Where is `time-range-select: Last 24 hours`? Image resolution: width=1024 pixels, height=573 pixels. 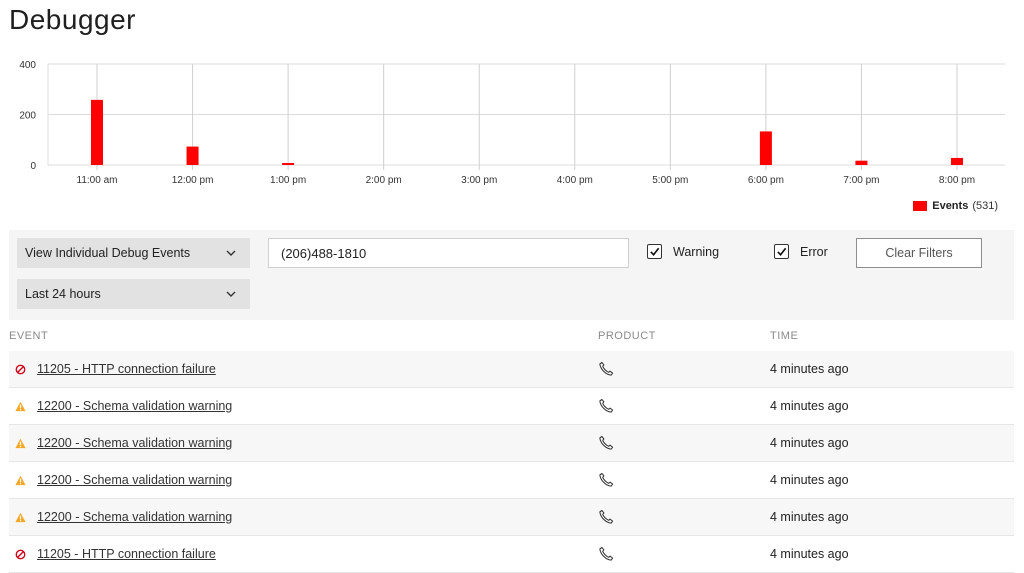
time-range-select: Last 24 hours is located at coordinates (133, 294).